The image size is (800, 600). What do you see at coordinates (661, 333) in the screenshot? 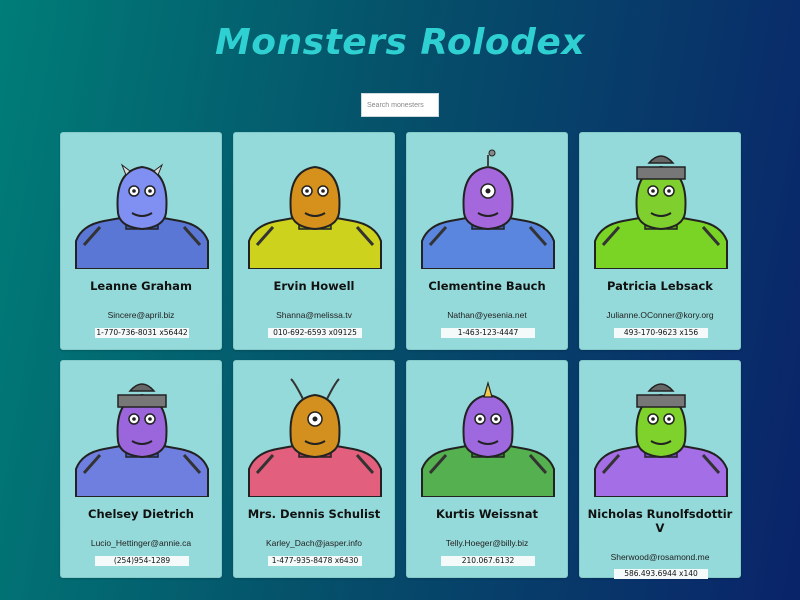
I see `monster-phone: 493-170-9623 x156` at bounding box center [661, 333].